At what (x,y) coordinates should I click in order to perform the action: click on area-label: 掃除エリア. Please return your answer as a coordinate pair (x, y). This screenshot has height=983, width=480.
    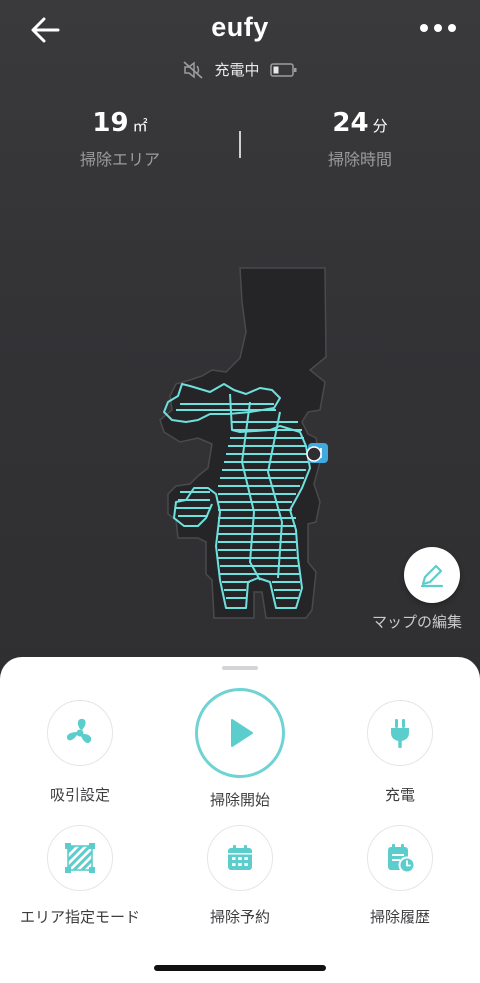
    Looking at the image, I should click on (119, 159).